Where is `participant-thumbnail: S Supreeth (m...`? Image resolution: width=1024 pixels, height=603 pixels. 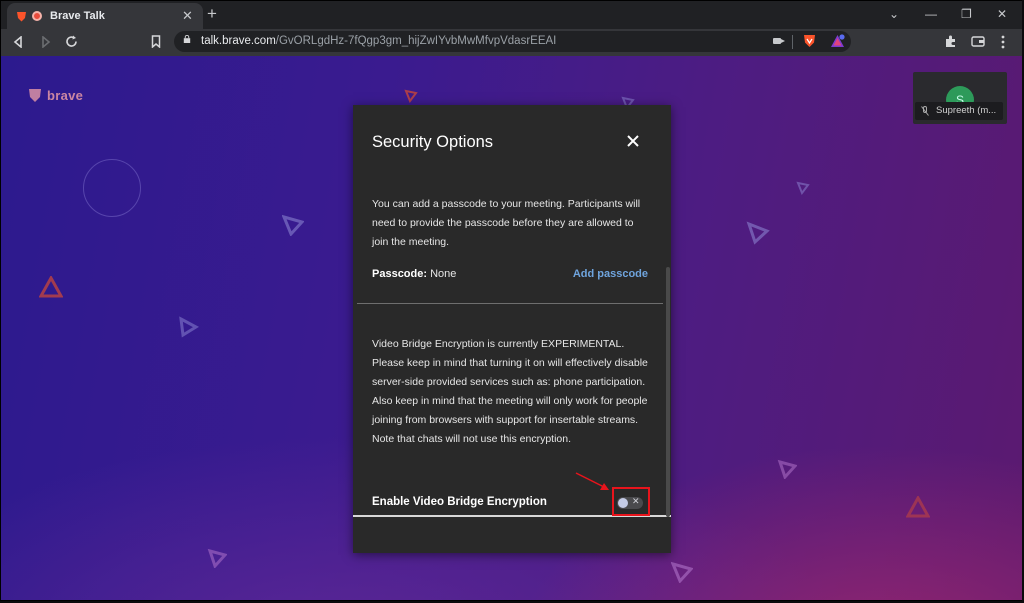 participant-thumbnail: S Supreeth (m... is located at coordinates (960, 98).